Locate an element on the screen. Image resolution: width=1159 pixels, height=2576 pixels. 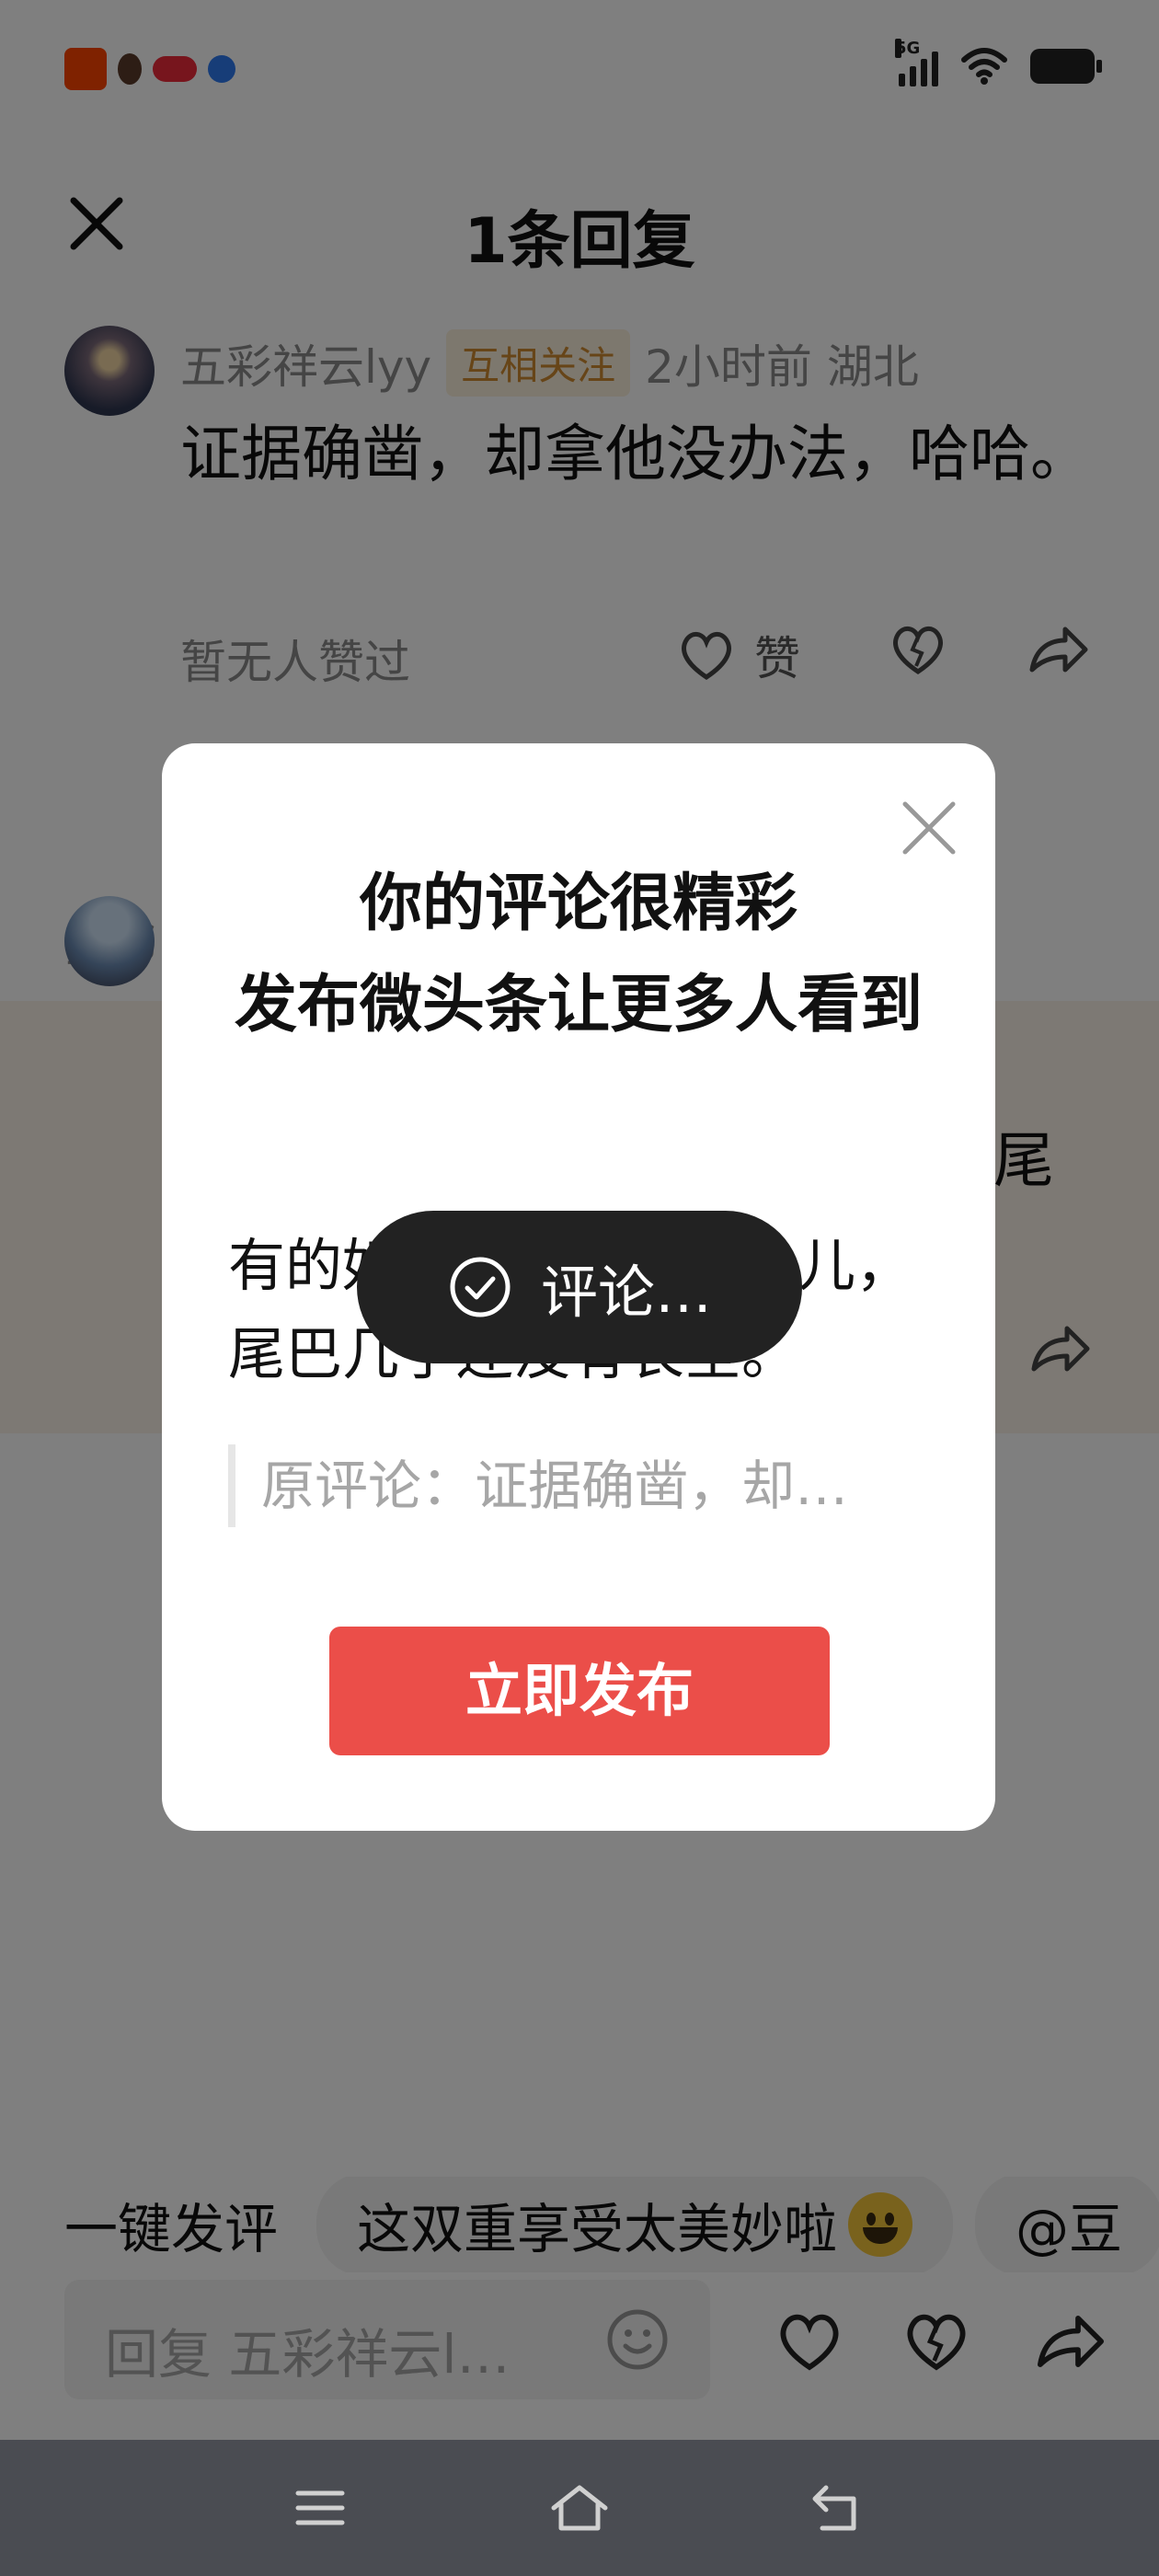
publish-now-button: 立即发布 is located at coordinates (579, 1691).